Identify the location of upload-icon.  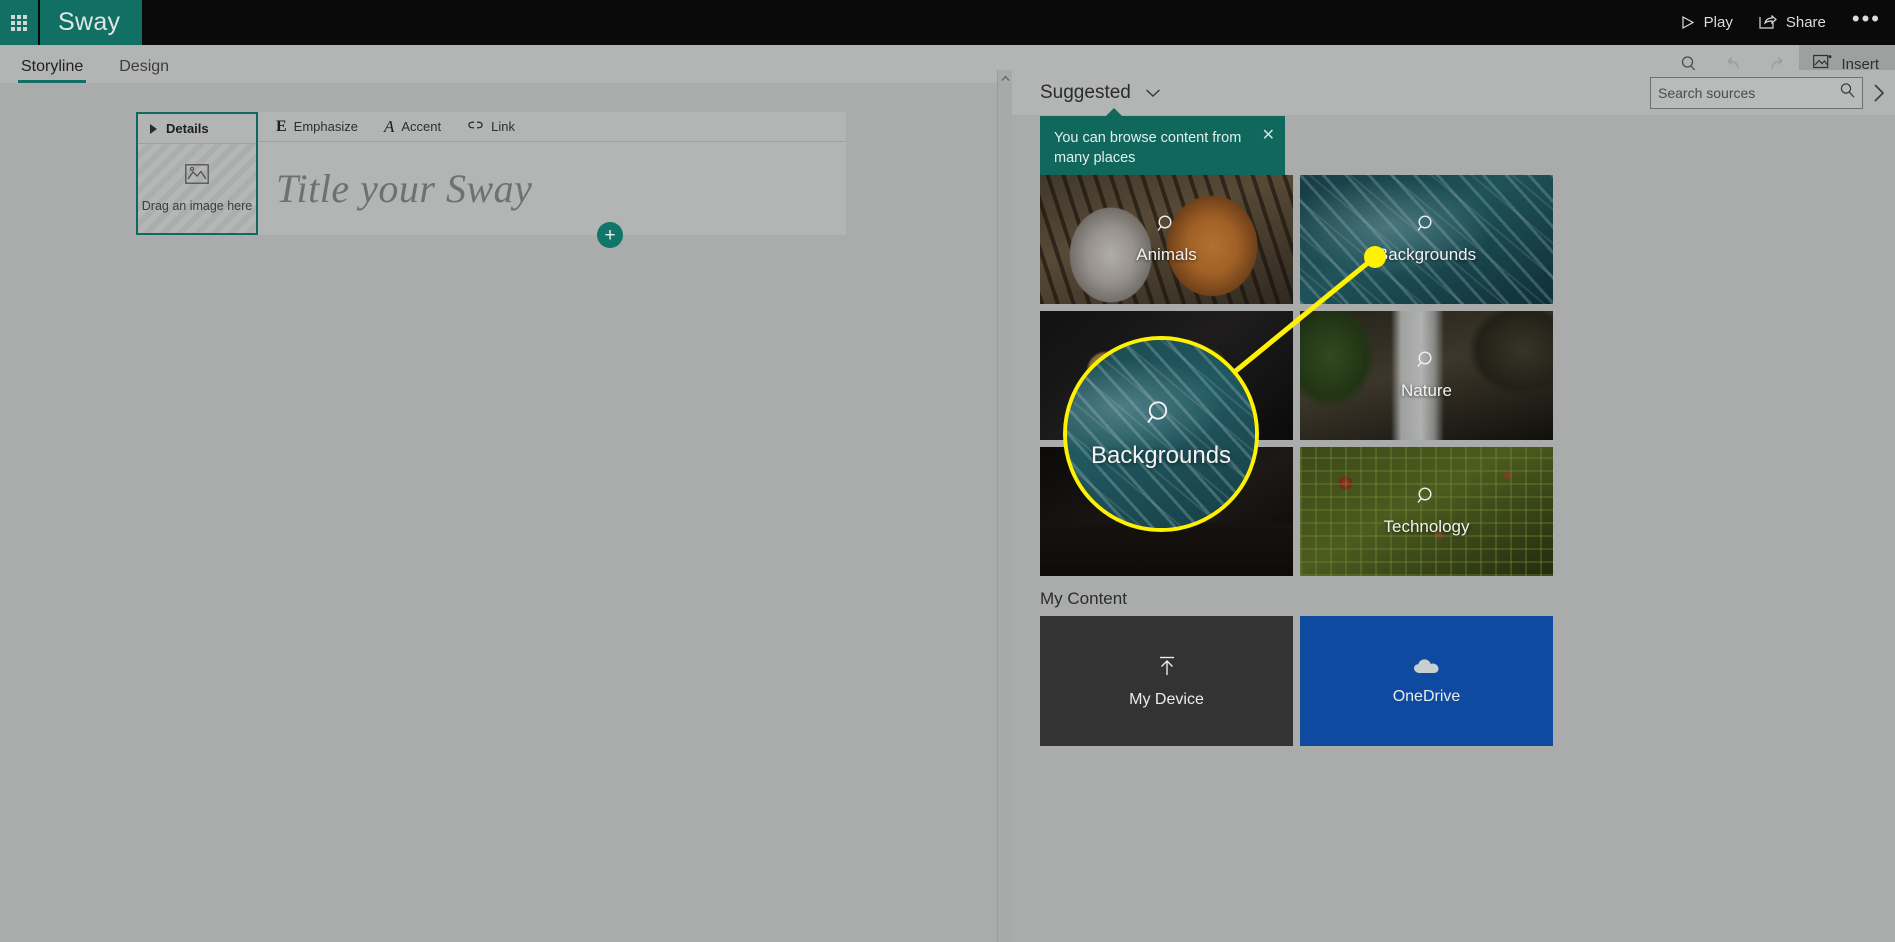
(1167, 668).